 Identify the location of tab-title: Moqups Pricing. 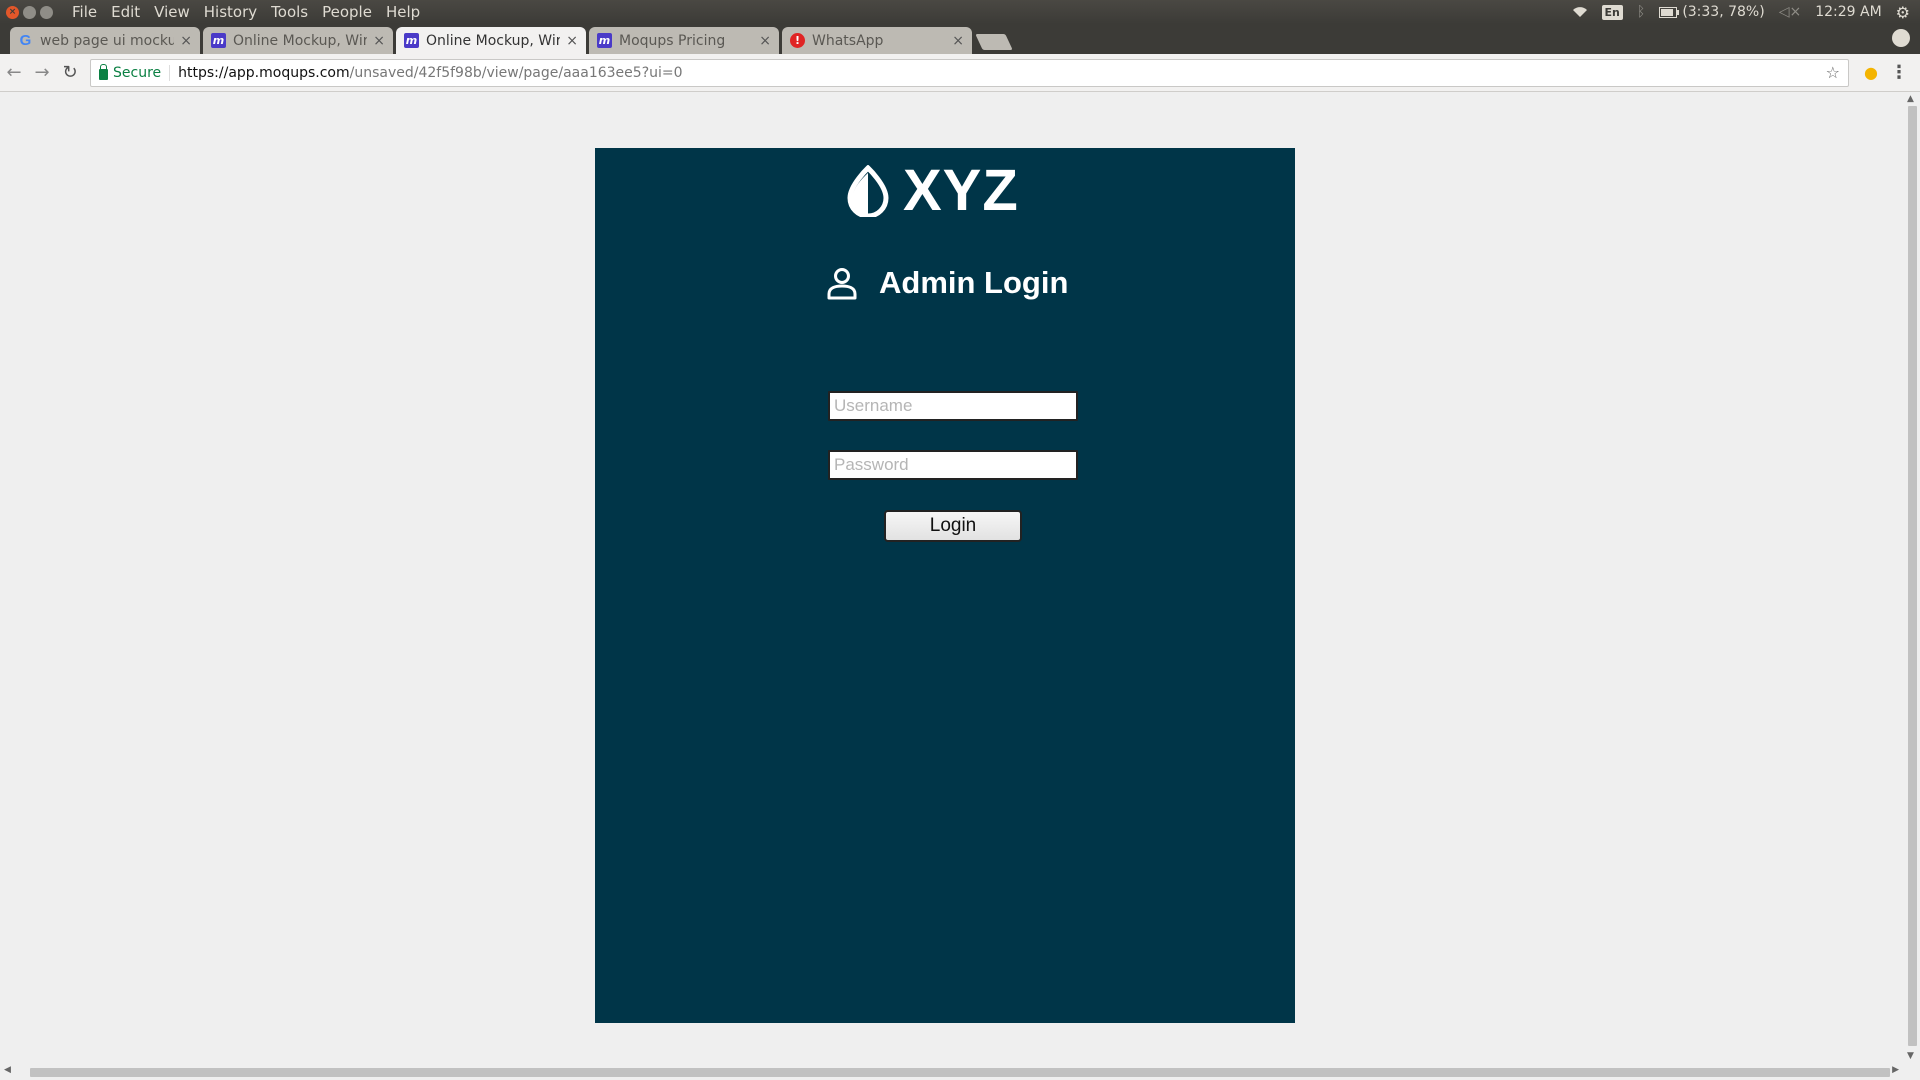
(672, 40).